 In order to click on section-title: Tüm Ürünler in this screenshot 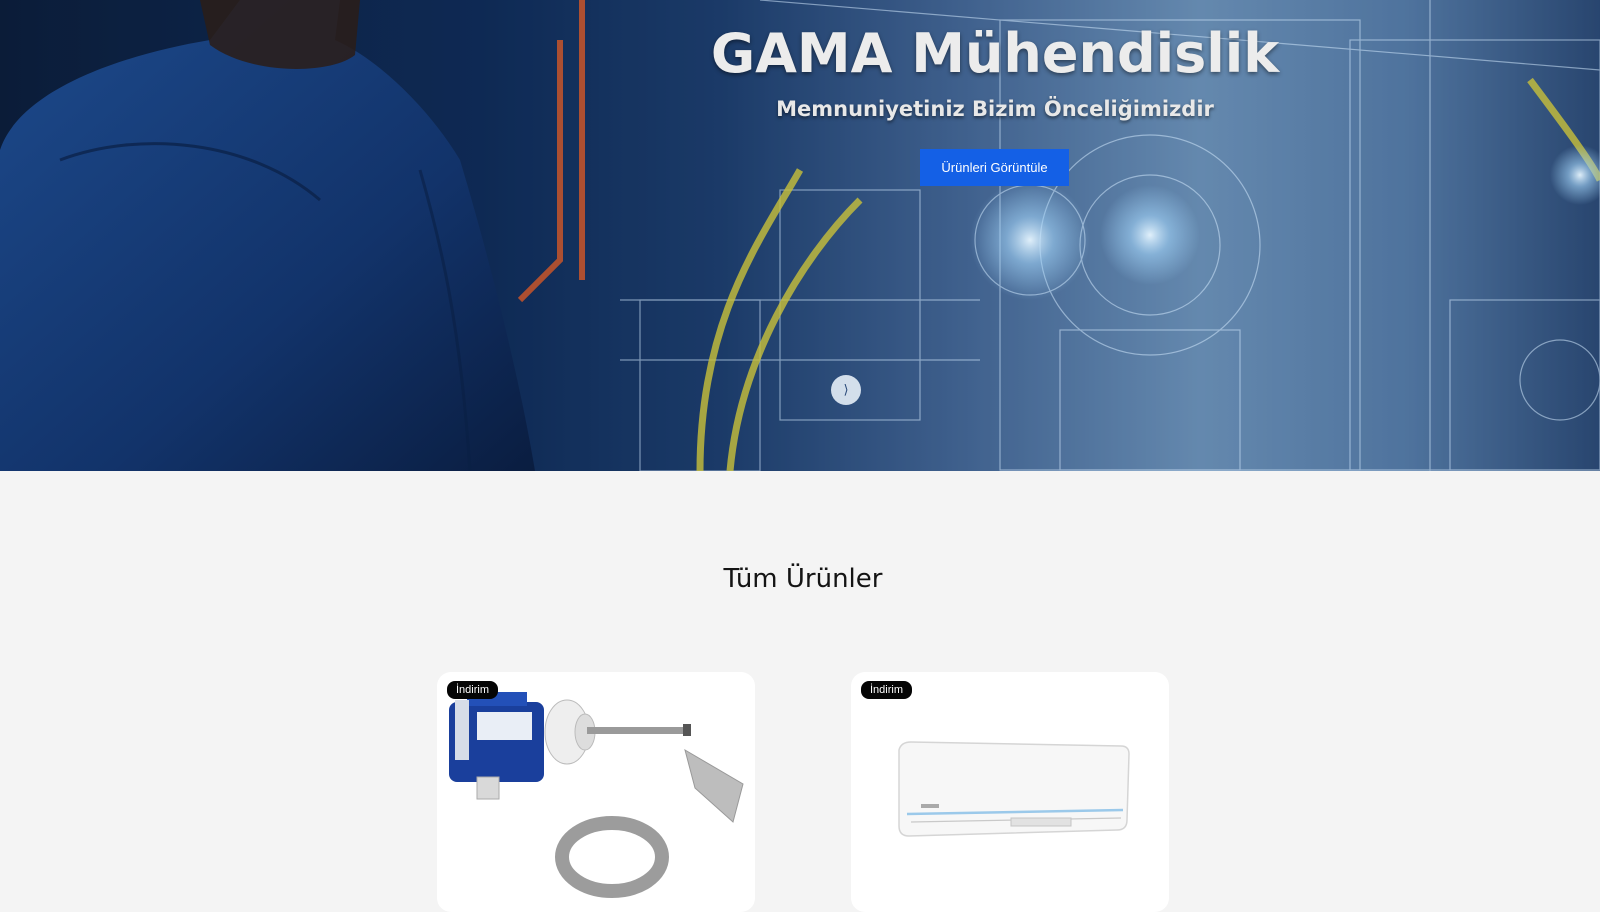, I will do `click(803, 579)`.